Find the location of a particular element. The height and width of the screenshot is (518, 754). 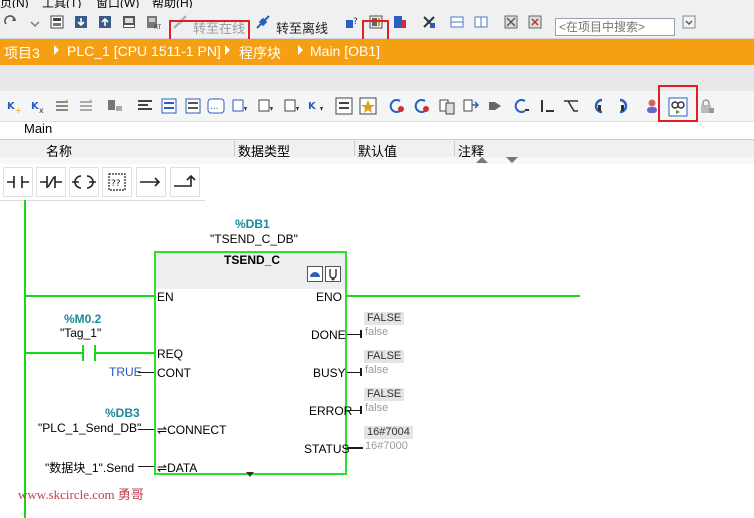

breadcrumb-project: 项目3 is located at coordinates (22, 53).